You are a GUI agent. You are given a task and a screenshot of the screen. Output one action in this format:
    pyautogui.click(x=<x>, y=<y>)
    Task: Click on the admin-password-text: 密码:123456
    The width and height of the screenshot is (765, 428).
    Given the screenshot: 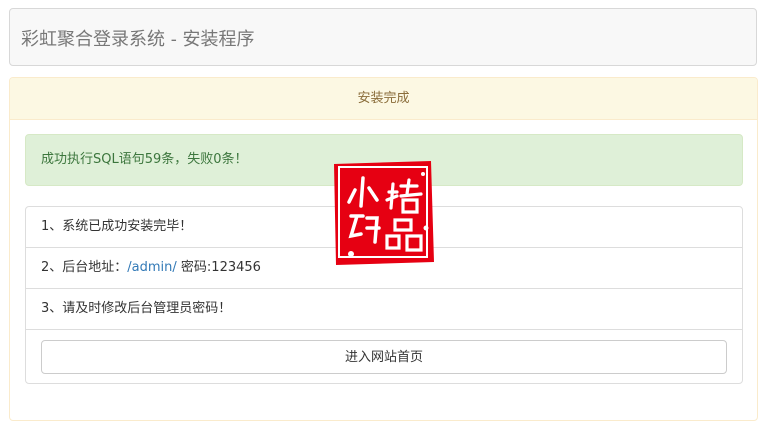 What is the action you would take?
    pyautogui.click(x=218, y=267)
    